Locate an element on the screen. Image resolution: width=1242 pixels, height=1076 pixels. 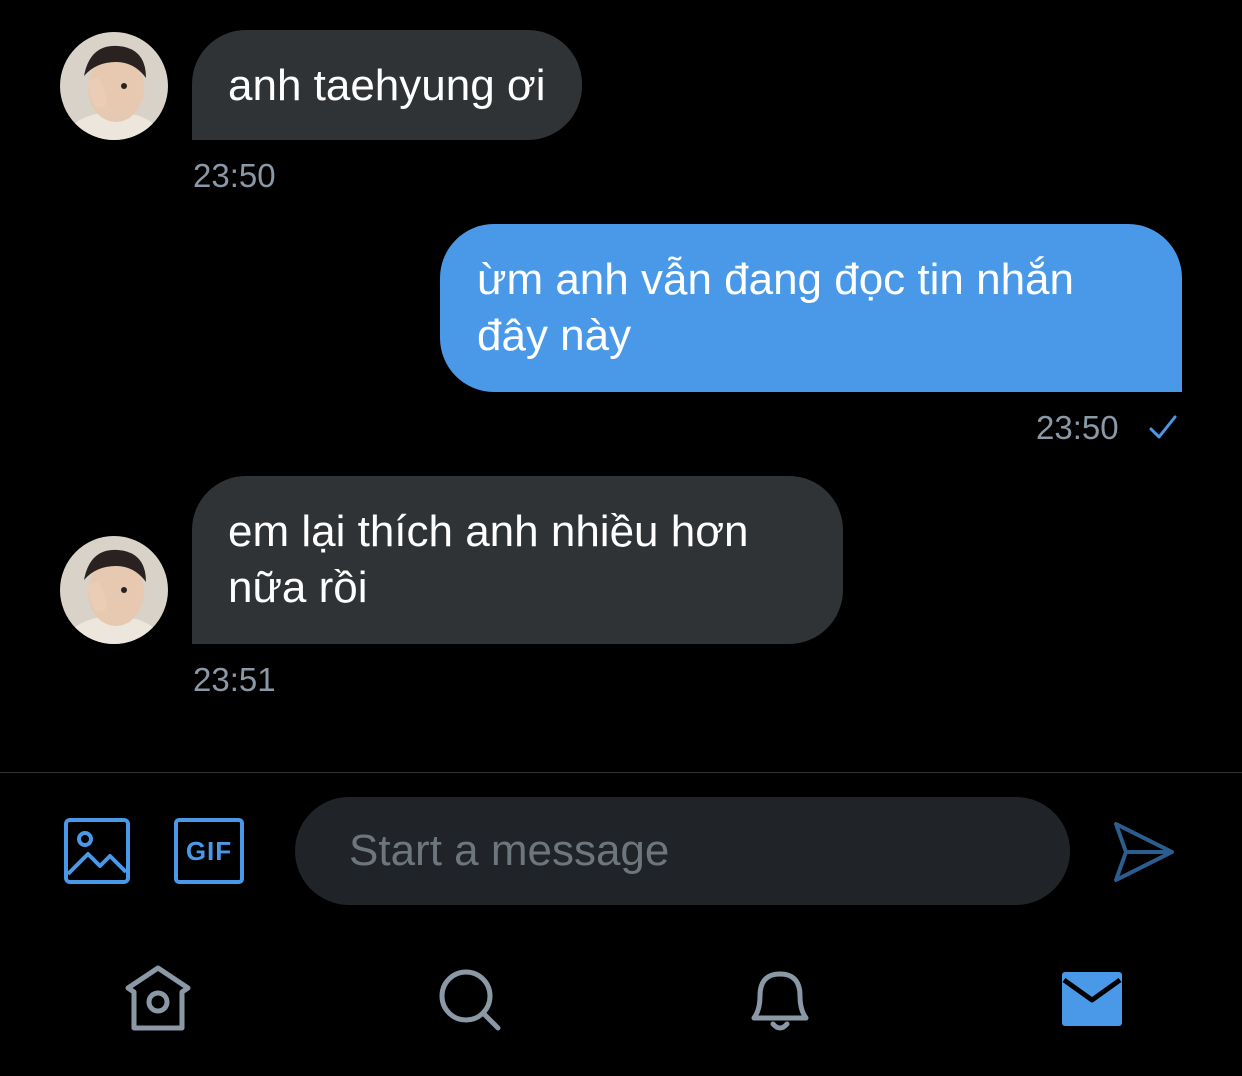
message-timestamp: 23:51 is located at coordinates (234, 679).